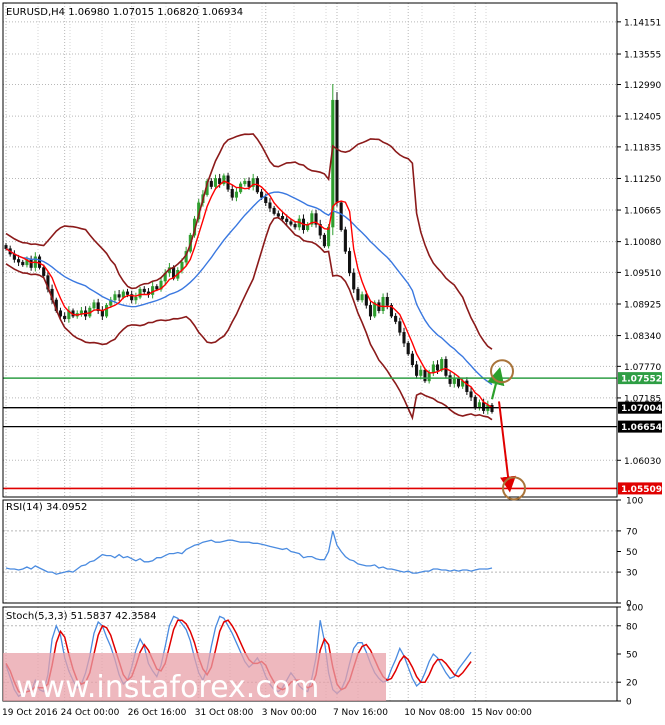 The width and height of the screenshot is (665, 725). Describe the element at coordinates (157, 713) in the screenshot. I see `x-tick-label: 26 Oct 16:00` at that location.